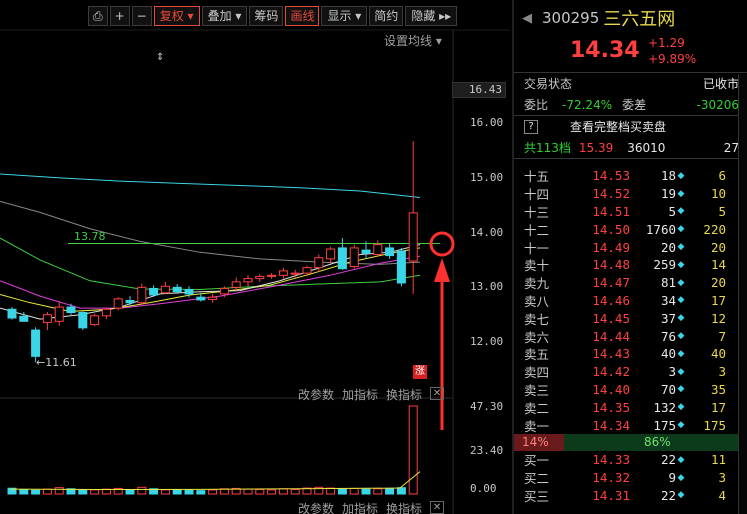 Image resolution: width=747 pixels, height=514 pixels. What do you see at coordinates (386, 16) in the screenshot?
I see `toolbar-simple-button: 简约` at bounding box center [386, 16].